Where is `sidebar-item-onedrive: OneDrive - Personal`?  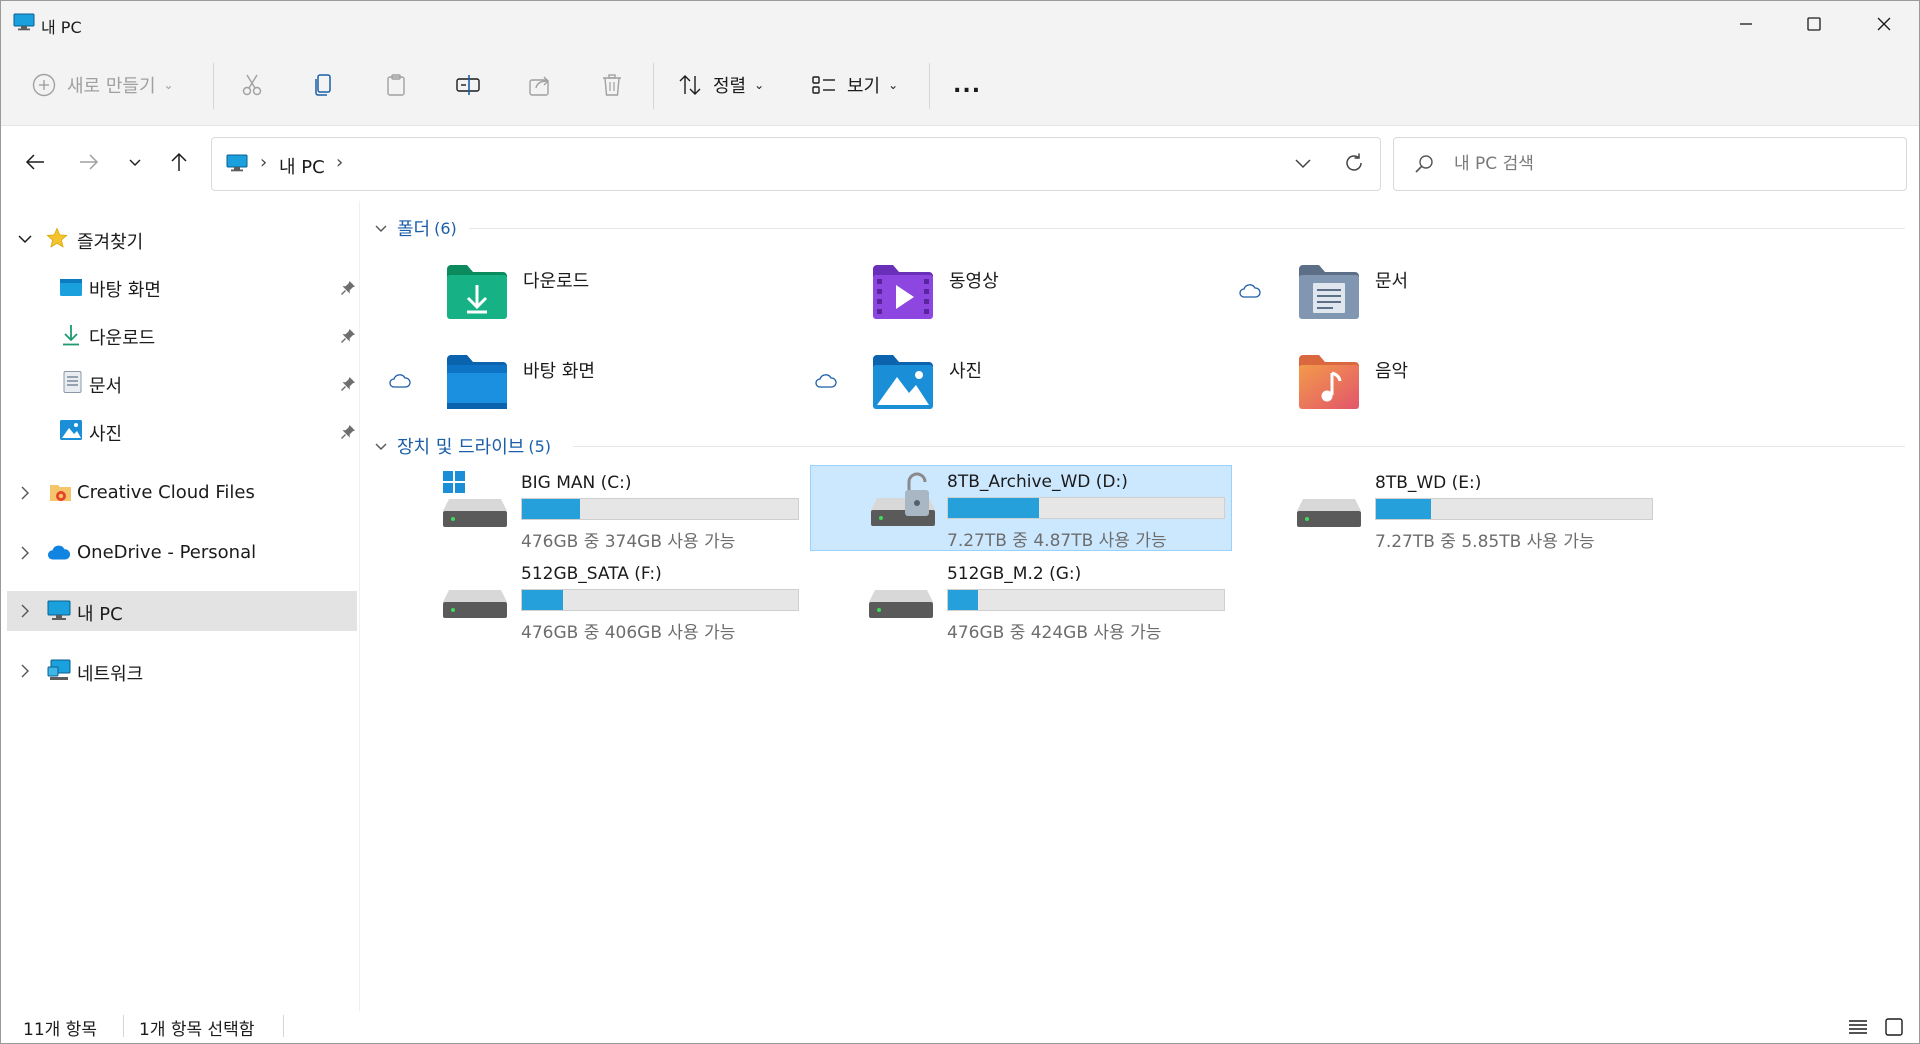 sidebar-item-onedrive: OneDrive - Personal is located at coordinates (182, 553).